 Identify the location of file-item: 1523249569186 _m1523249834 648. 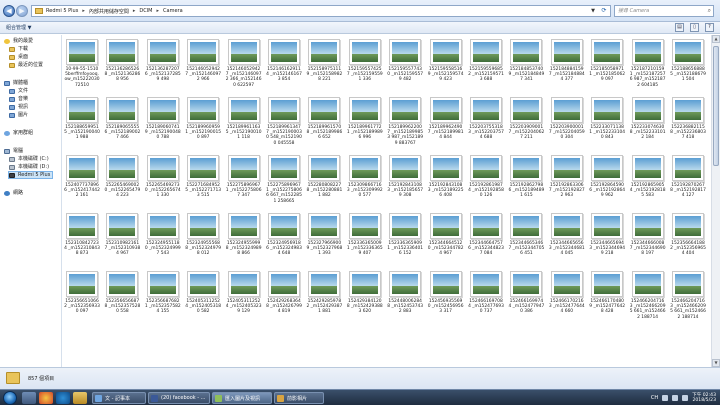
(284, 235).